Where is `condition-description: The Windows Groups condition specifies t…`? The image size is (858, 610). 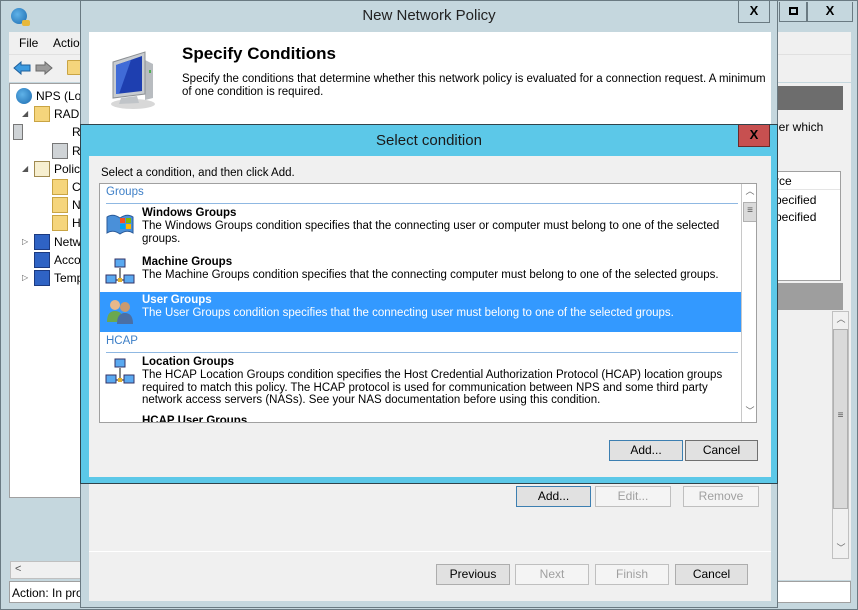
condition-description: The Windows Groups condition specifies t… is located at coordinates (431, 232).